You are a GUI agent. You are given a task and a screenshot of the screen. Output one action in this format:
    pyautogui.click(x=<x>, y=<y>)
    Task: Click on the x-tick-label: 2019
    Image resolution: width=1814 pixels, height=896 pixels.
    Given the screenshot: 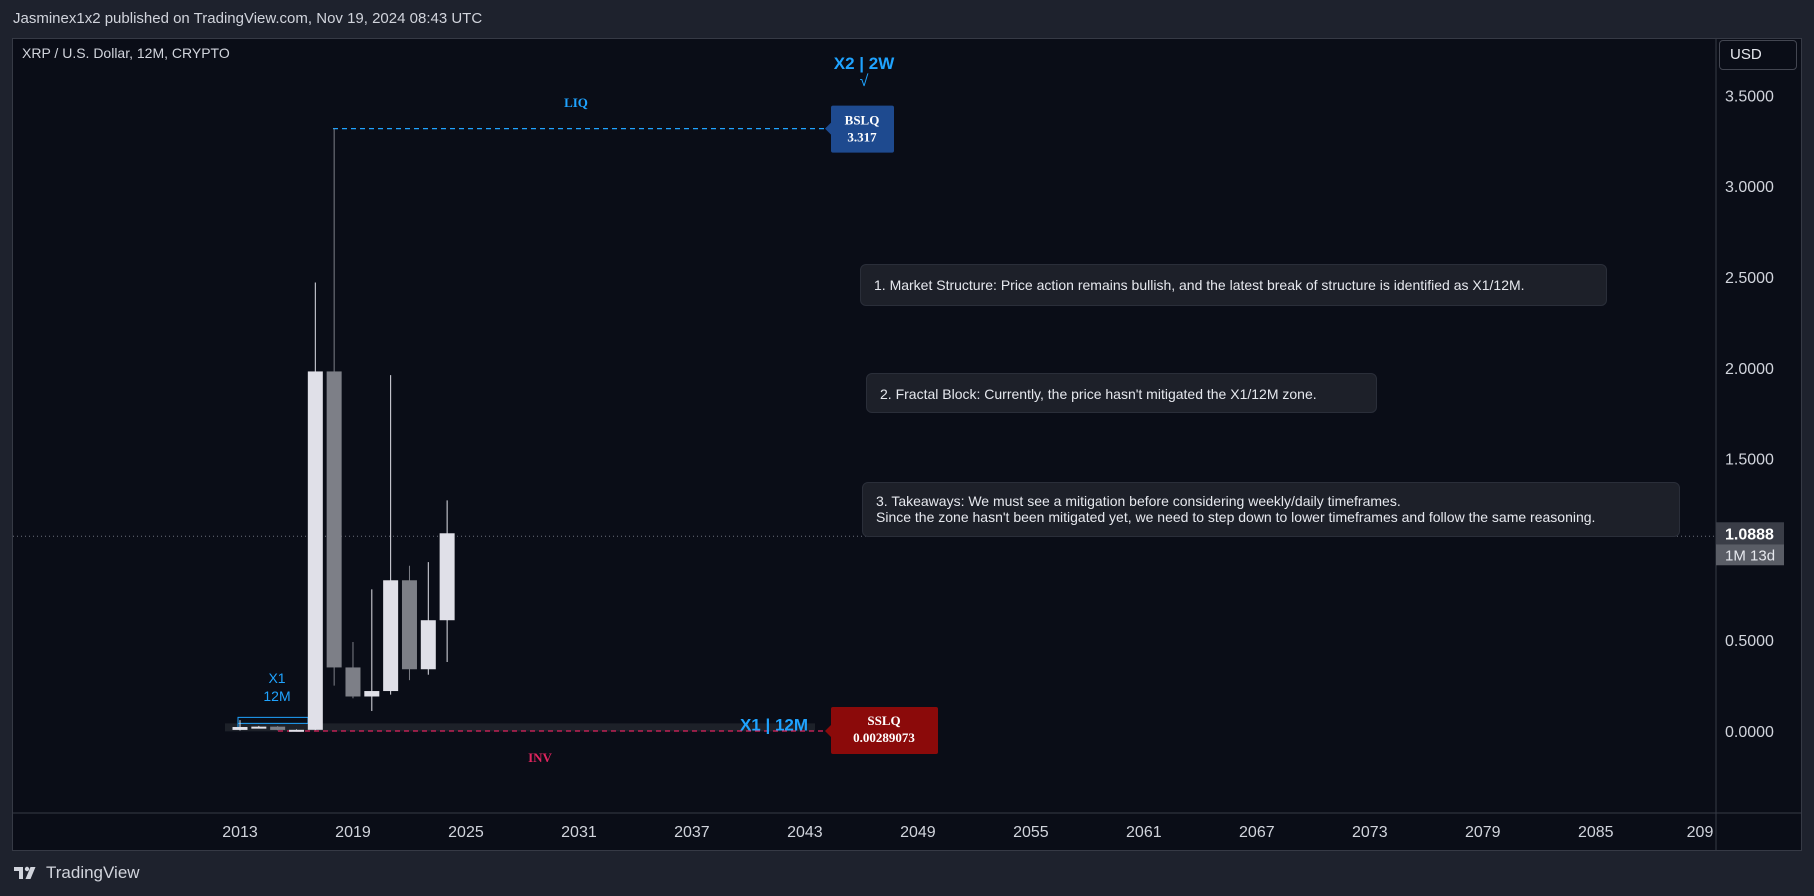 What is the action you would take?
    pyautogui.click(x=353, y=832)
    